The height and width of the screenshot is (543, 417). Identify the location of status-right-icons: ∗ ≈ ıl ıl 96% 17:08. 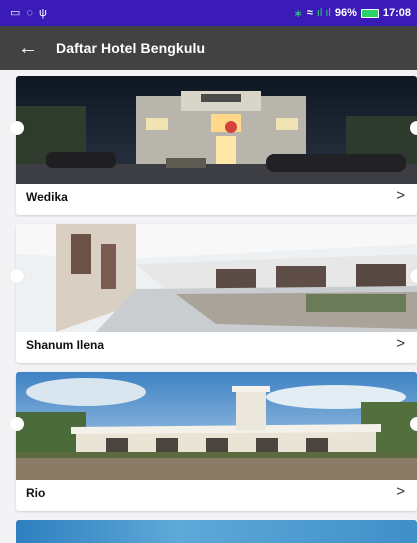
(353, 13).